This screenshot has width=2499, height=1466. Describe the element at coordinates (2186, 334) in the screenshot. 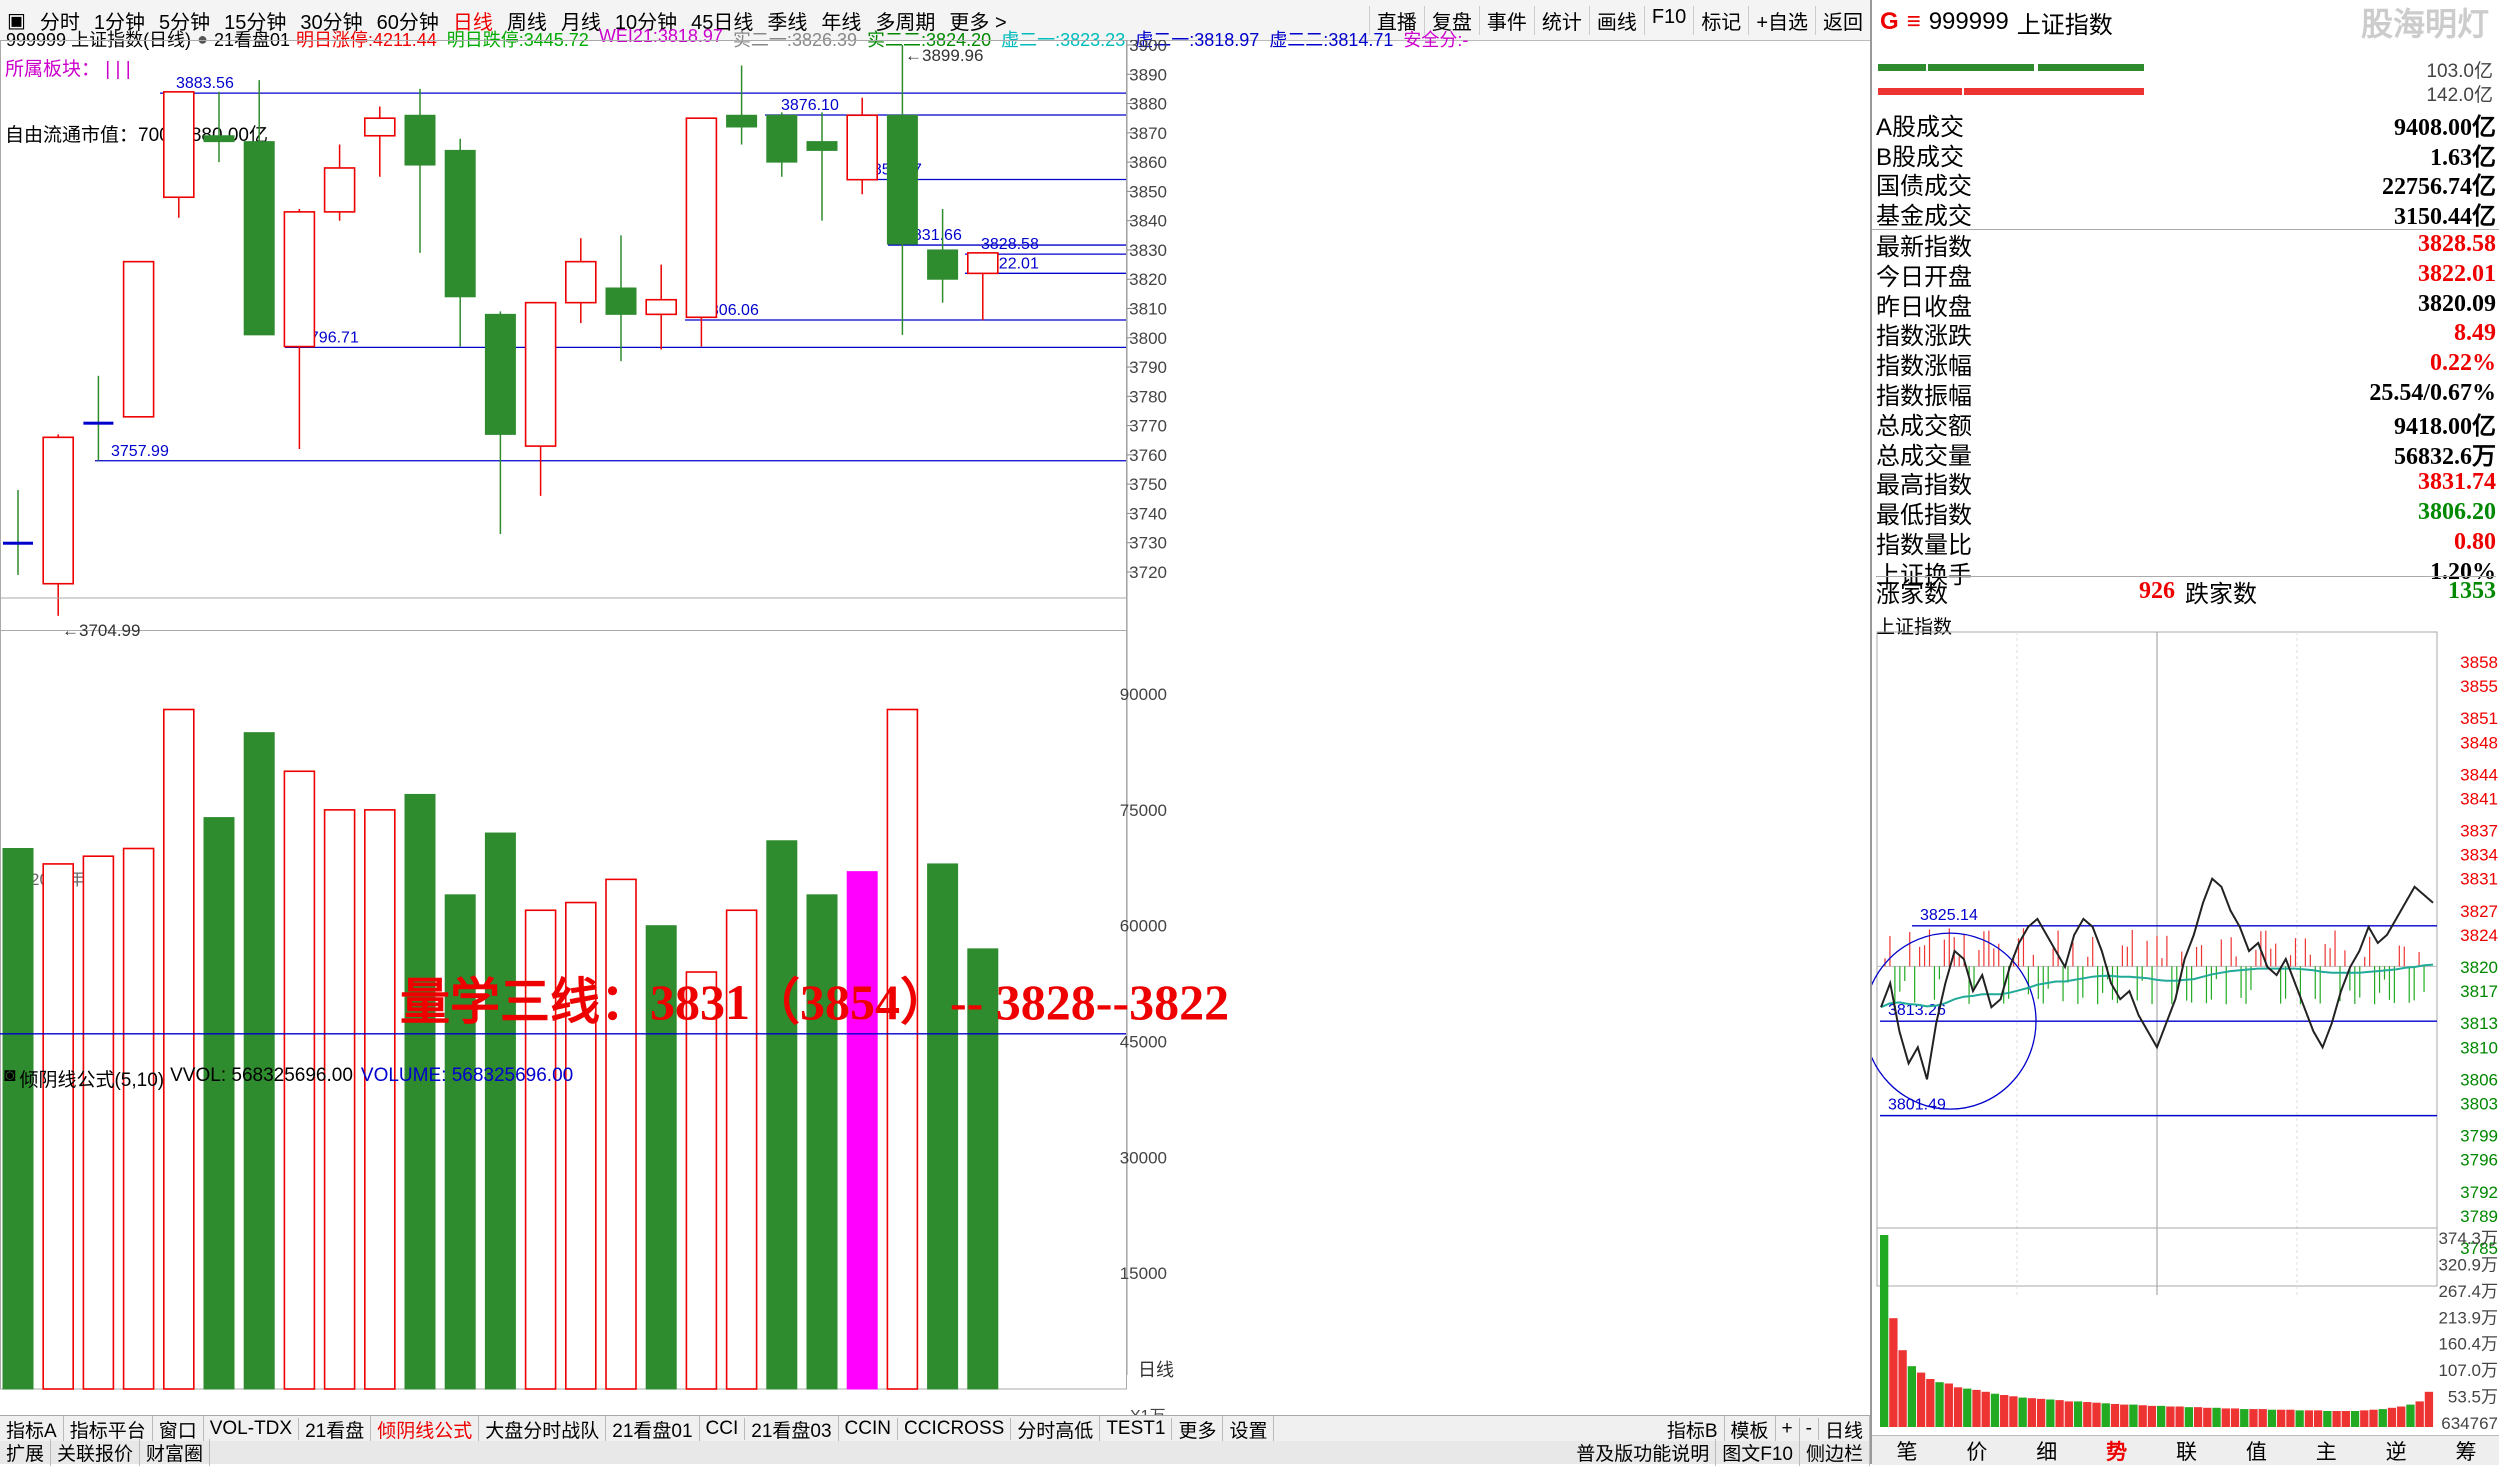

I see `quote-row-b-3: 指数涨跌 8.49` at that location.